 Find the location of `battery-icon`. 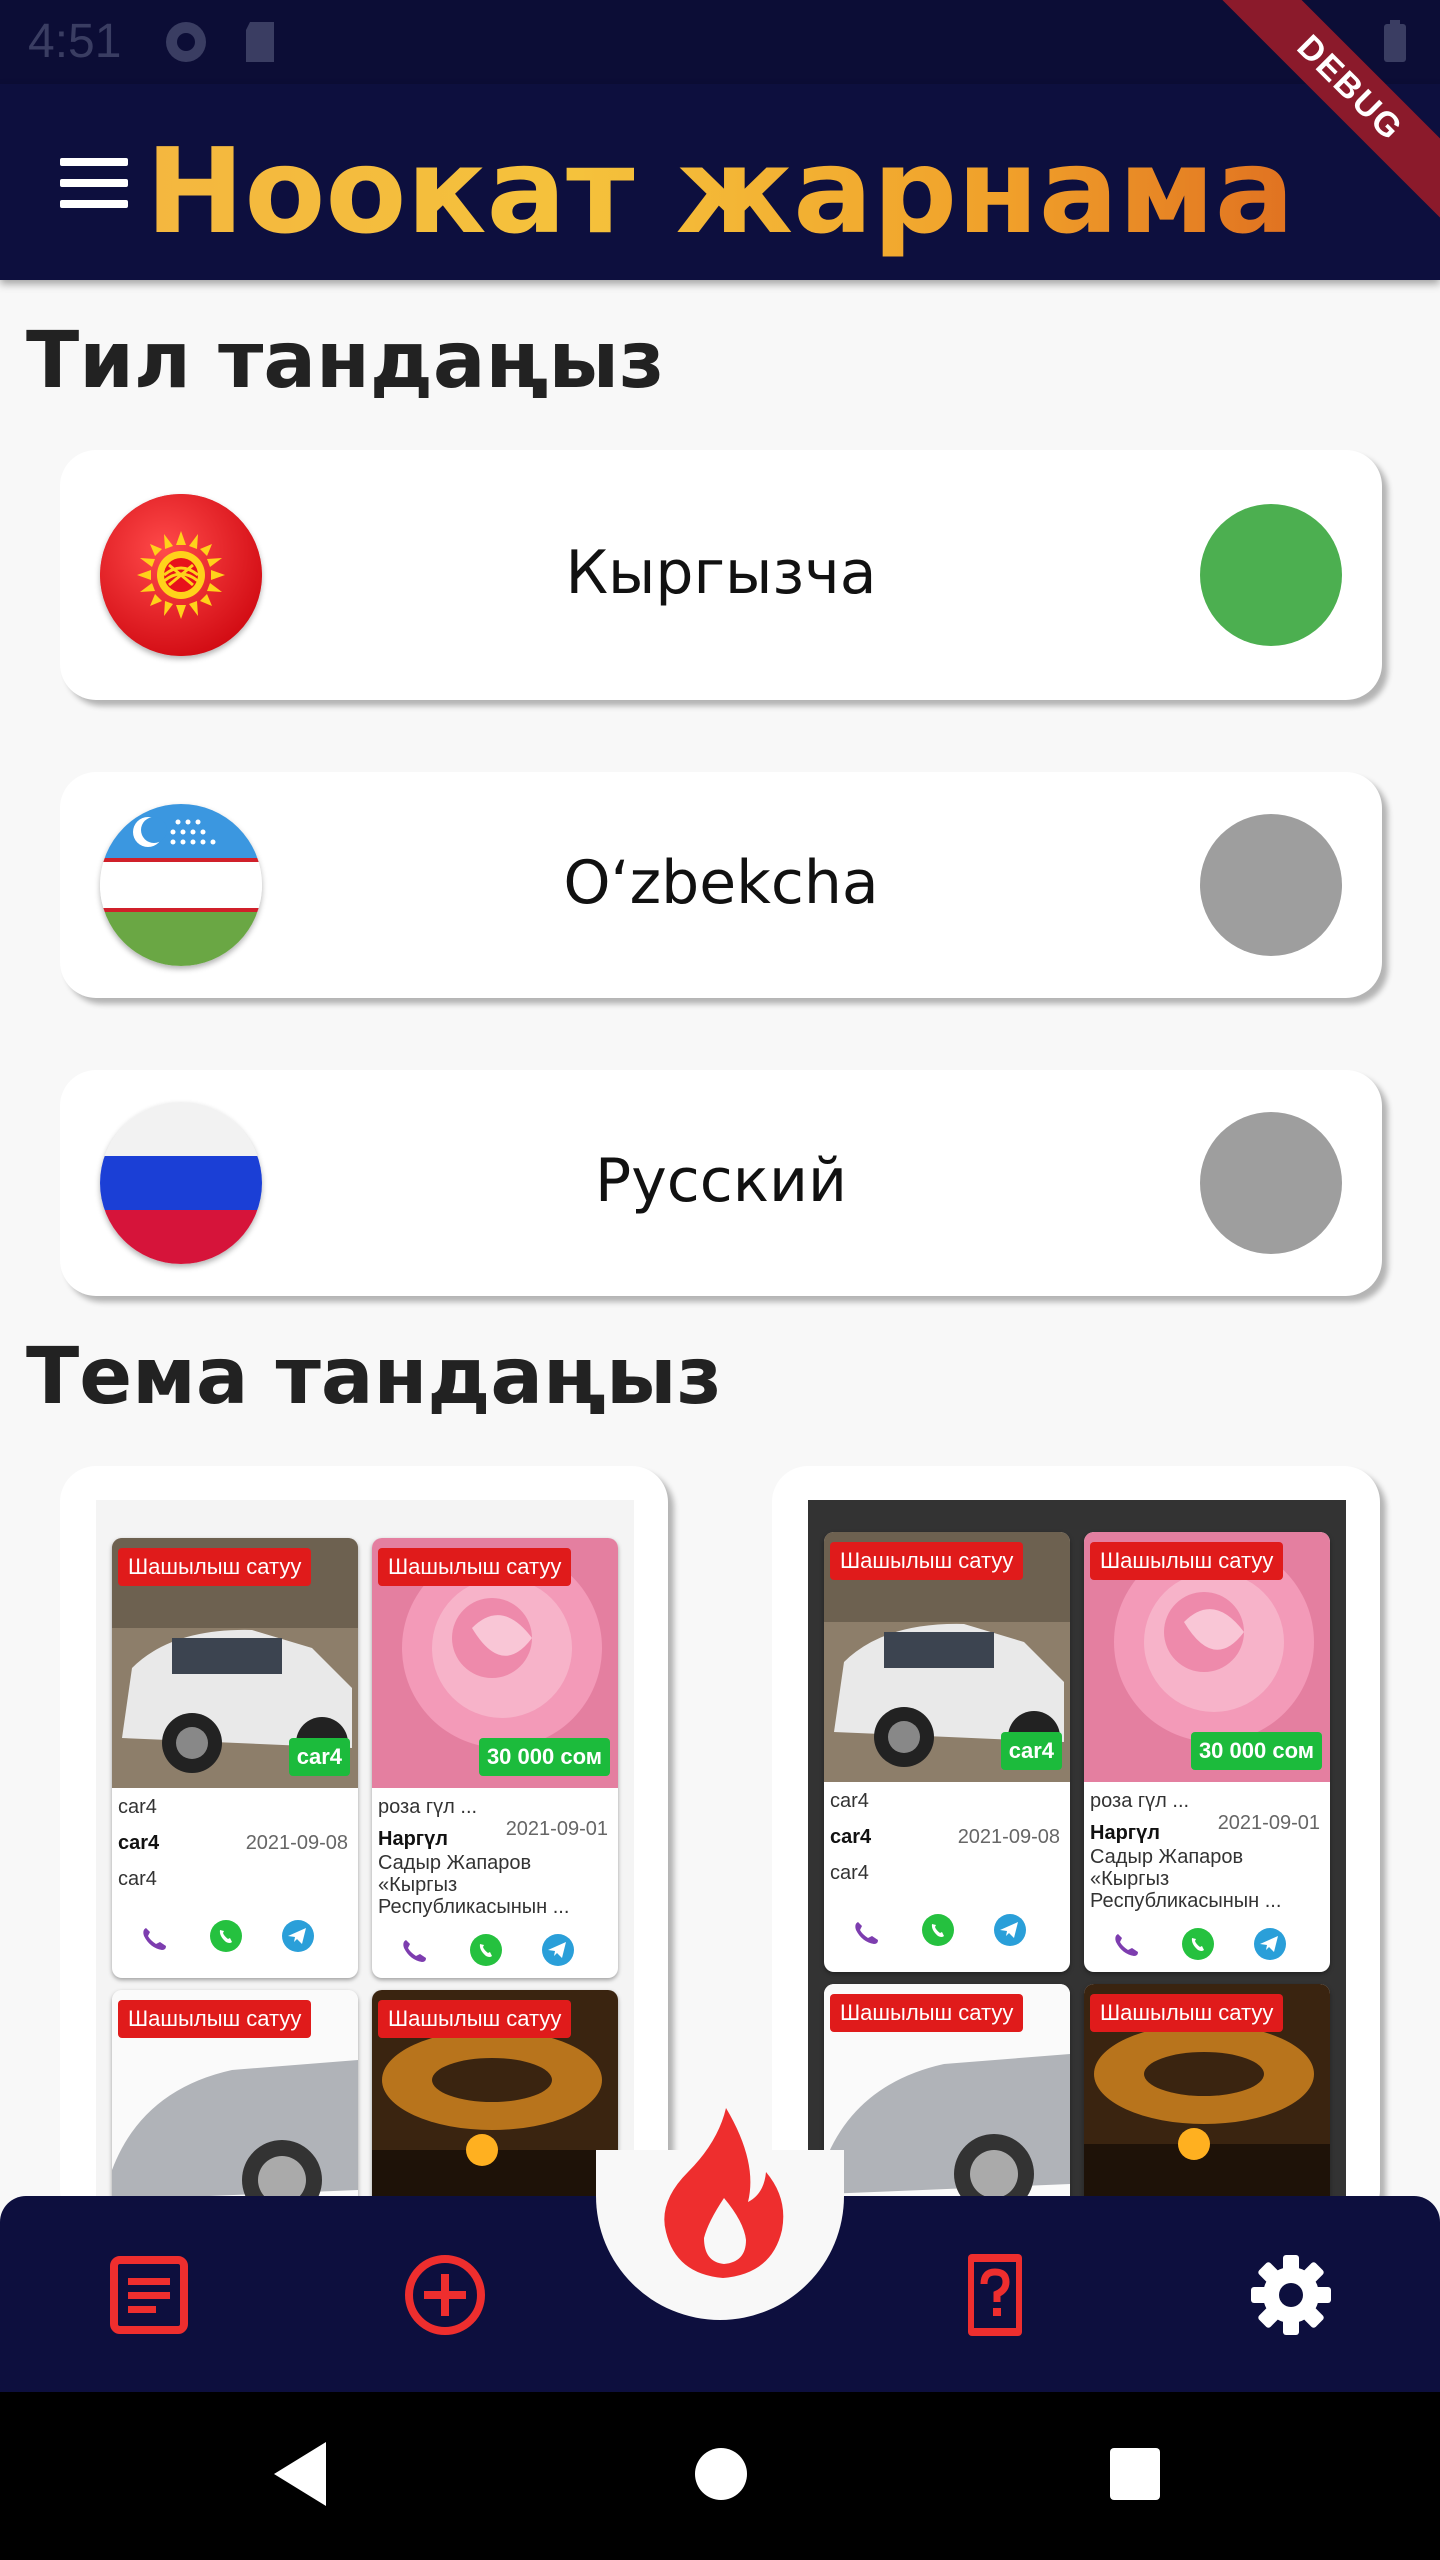

battery-icon is located at coordinates (1395, 41).